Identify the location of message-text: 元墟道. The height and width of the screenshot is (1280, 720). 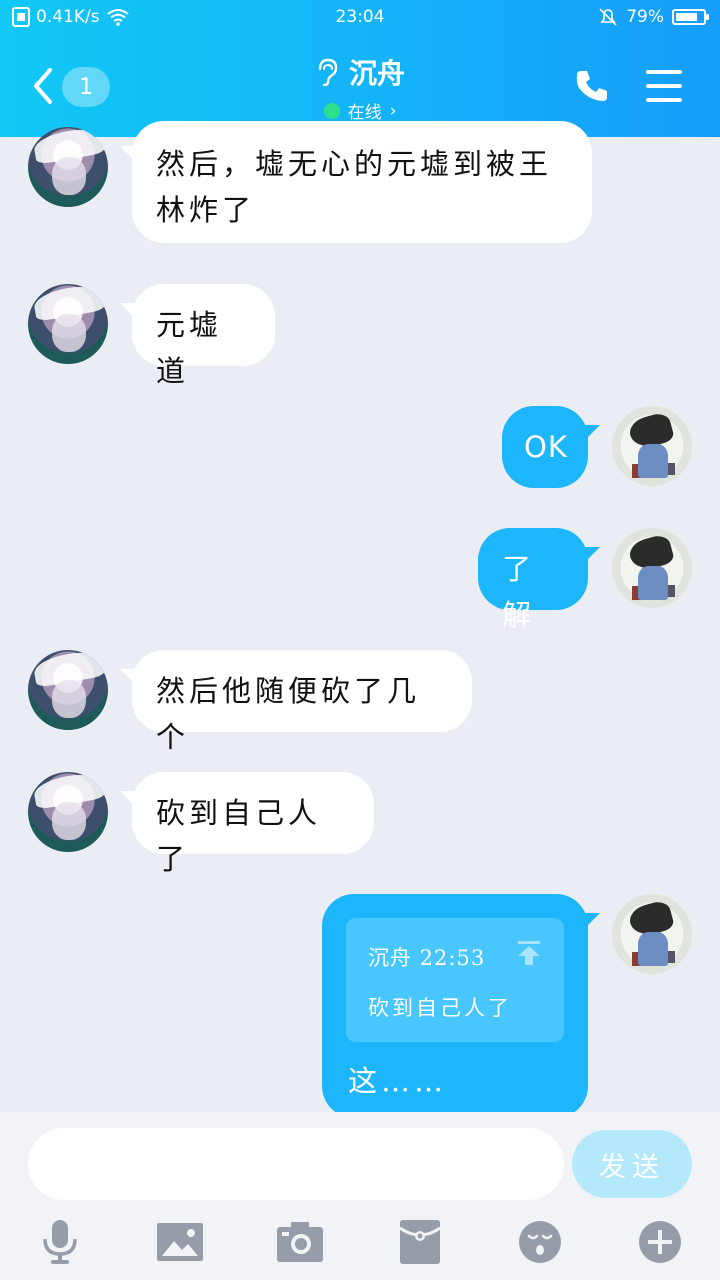
(189, 348).